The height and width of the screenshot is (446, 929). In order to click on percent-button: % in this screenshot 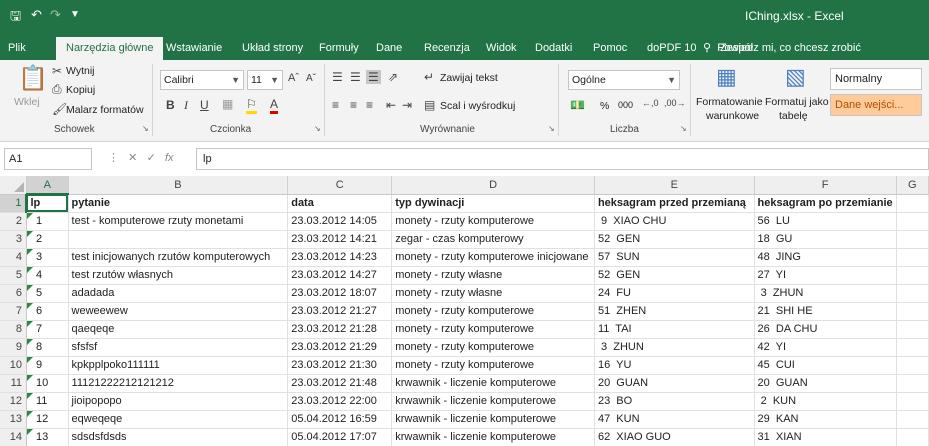, I will do `click(604, 106)`.